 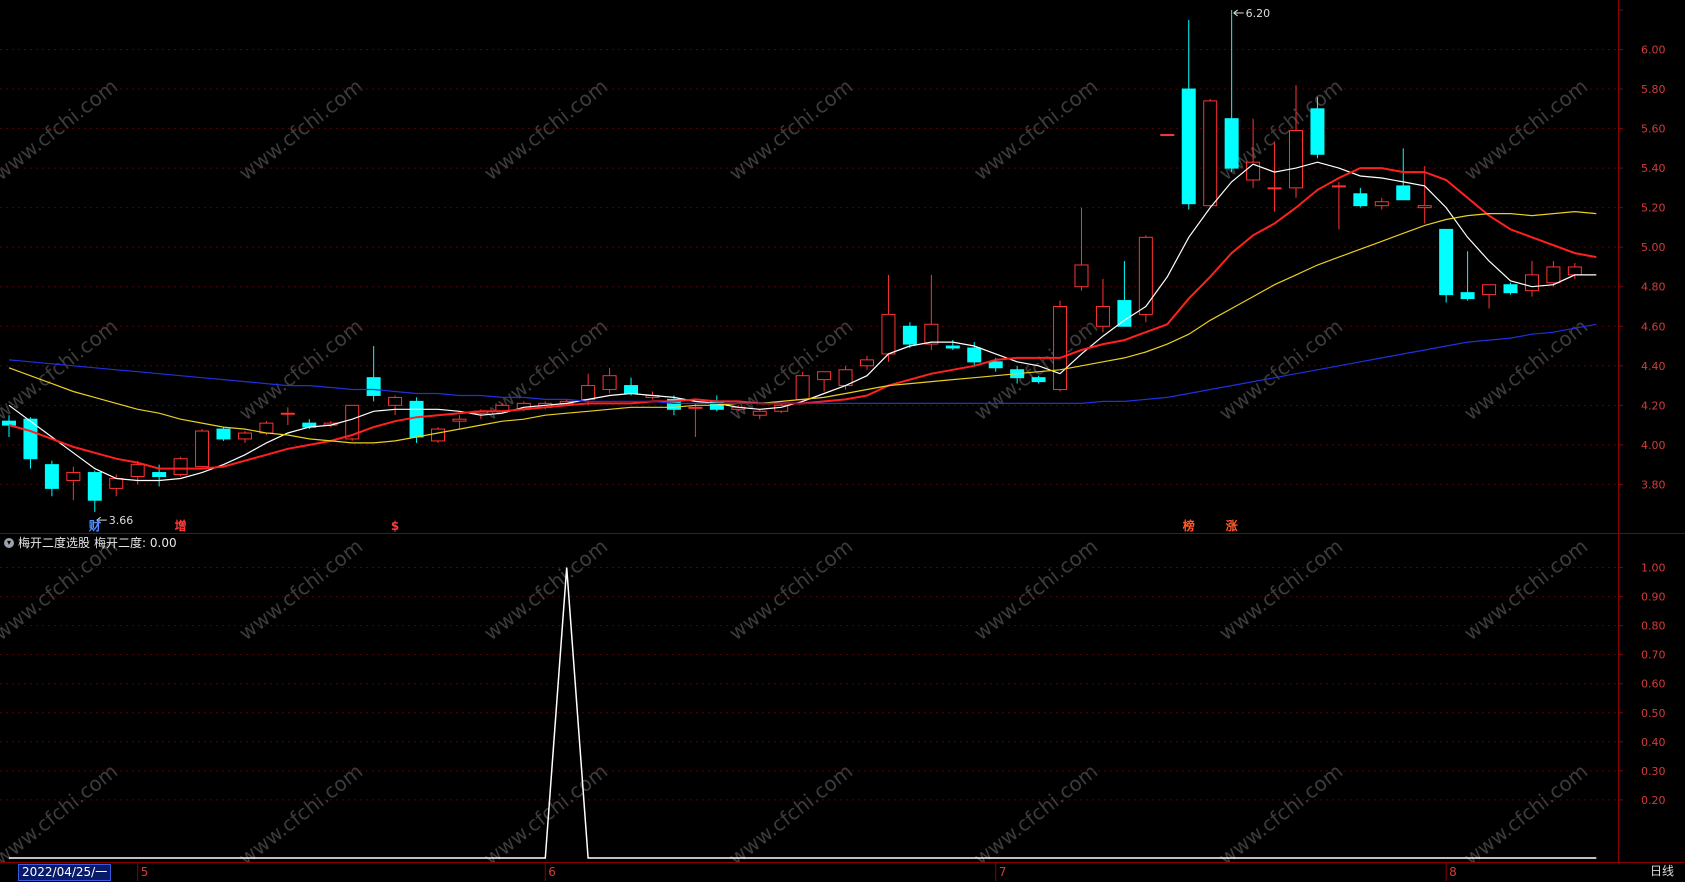 What do you see at coordinates (1653, 771) in the screenshot?
I see `indicator-tick-label: 0.30` at bounding box center [1653, 771].